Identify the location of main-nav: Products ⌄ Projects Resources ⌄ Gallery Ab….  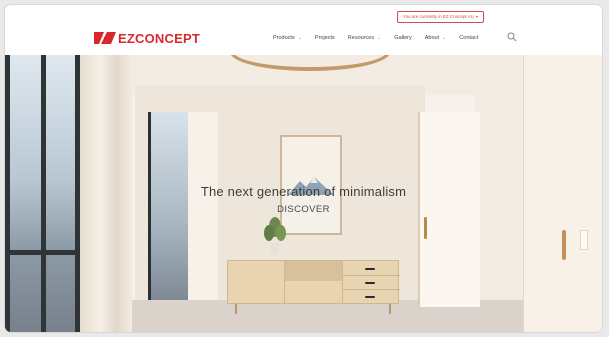
(382, 38).